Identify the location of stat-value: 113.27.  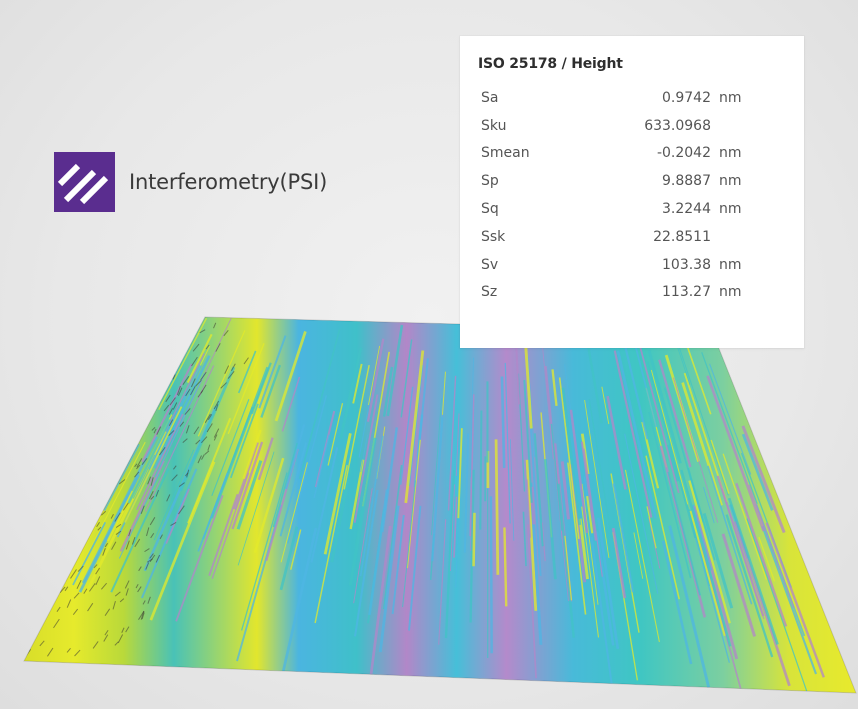
(686, 292).